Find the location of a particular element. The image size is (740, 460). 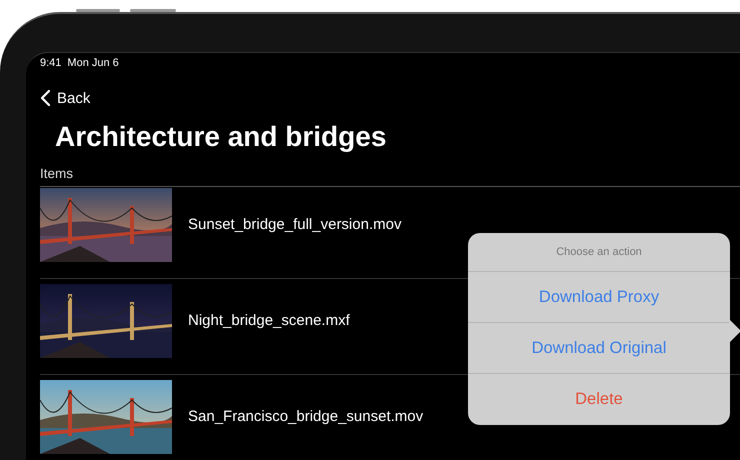

page-title: Architecture and bridges is located at coordinates (221, 137).